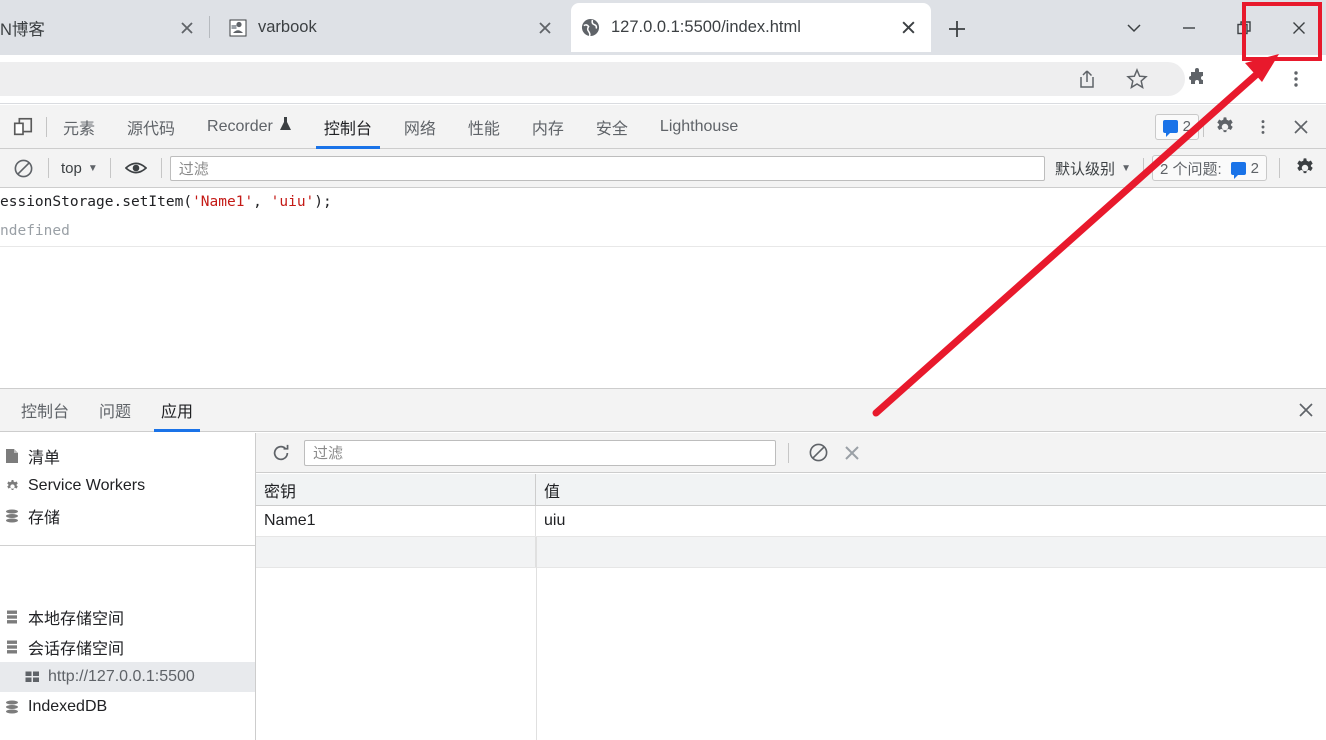 This screenshot has height=740, width=1326. I want to click on table-row, so click(791, 552).